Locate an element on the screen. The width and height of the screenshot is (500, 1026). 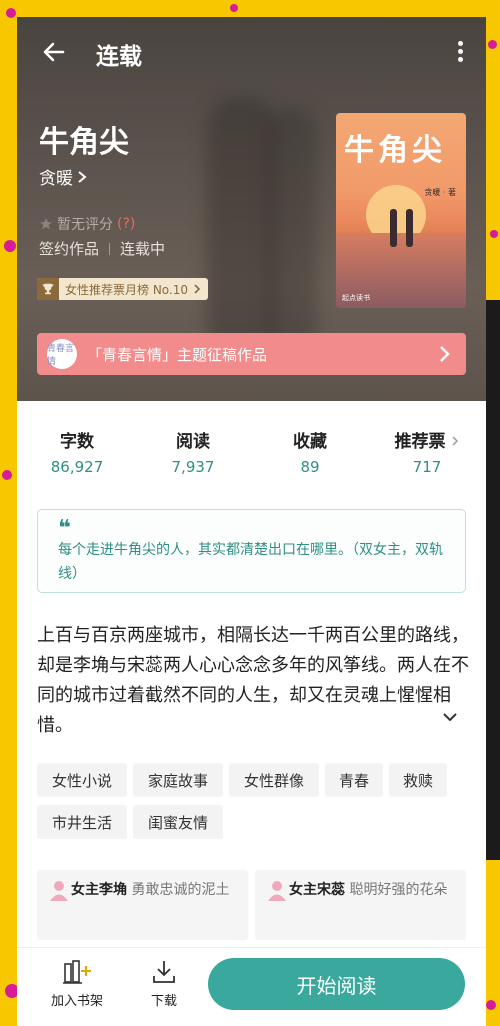
character-text: 女主李埆 勇敢忠诚的泥土 is located at coordinates (154, 890).